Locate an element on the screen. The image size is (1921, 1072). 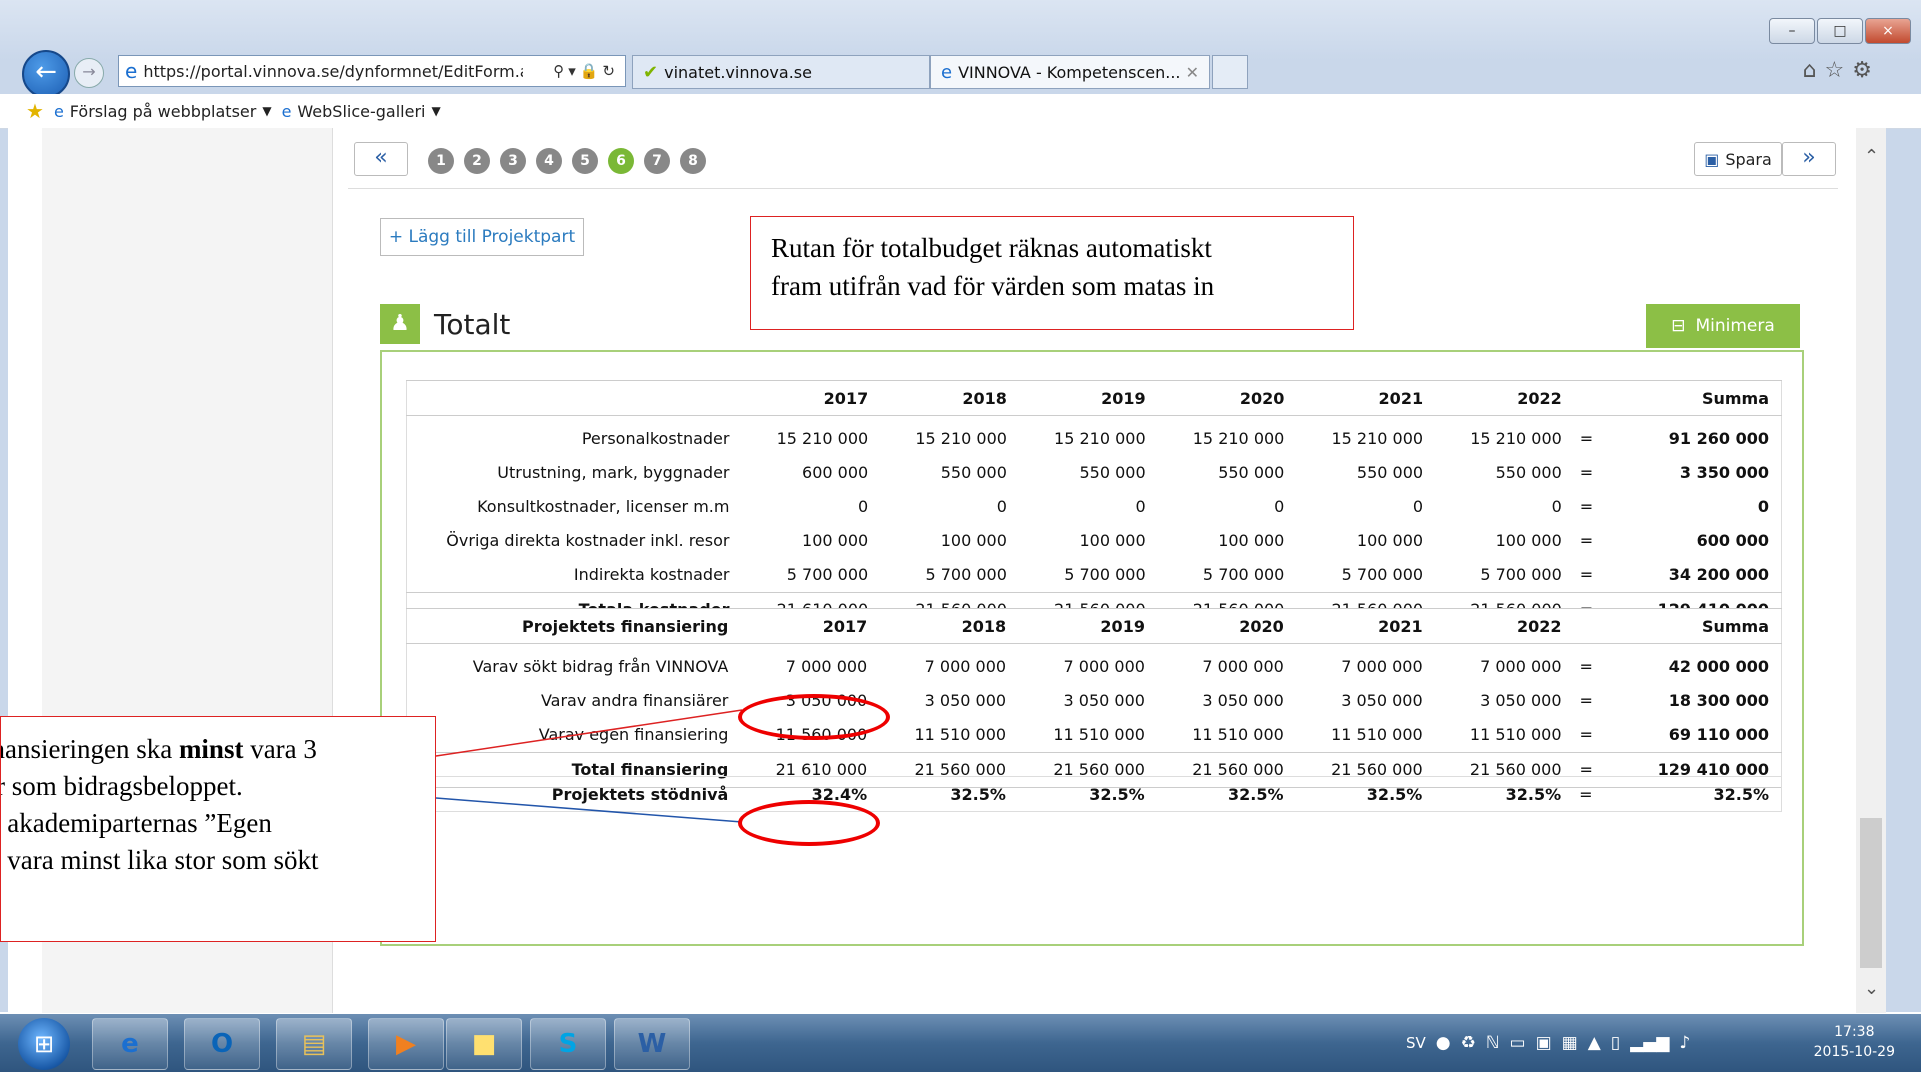
next-step-button: » is located at coordinates (1809, 159).